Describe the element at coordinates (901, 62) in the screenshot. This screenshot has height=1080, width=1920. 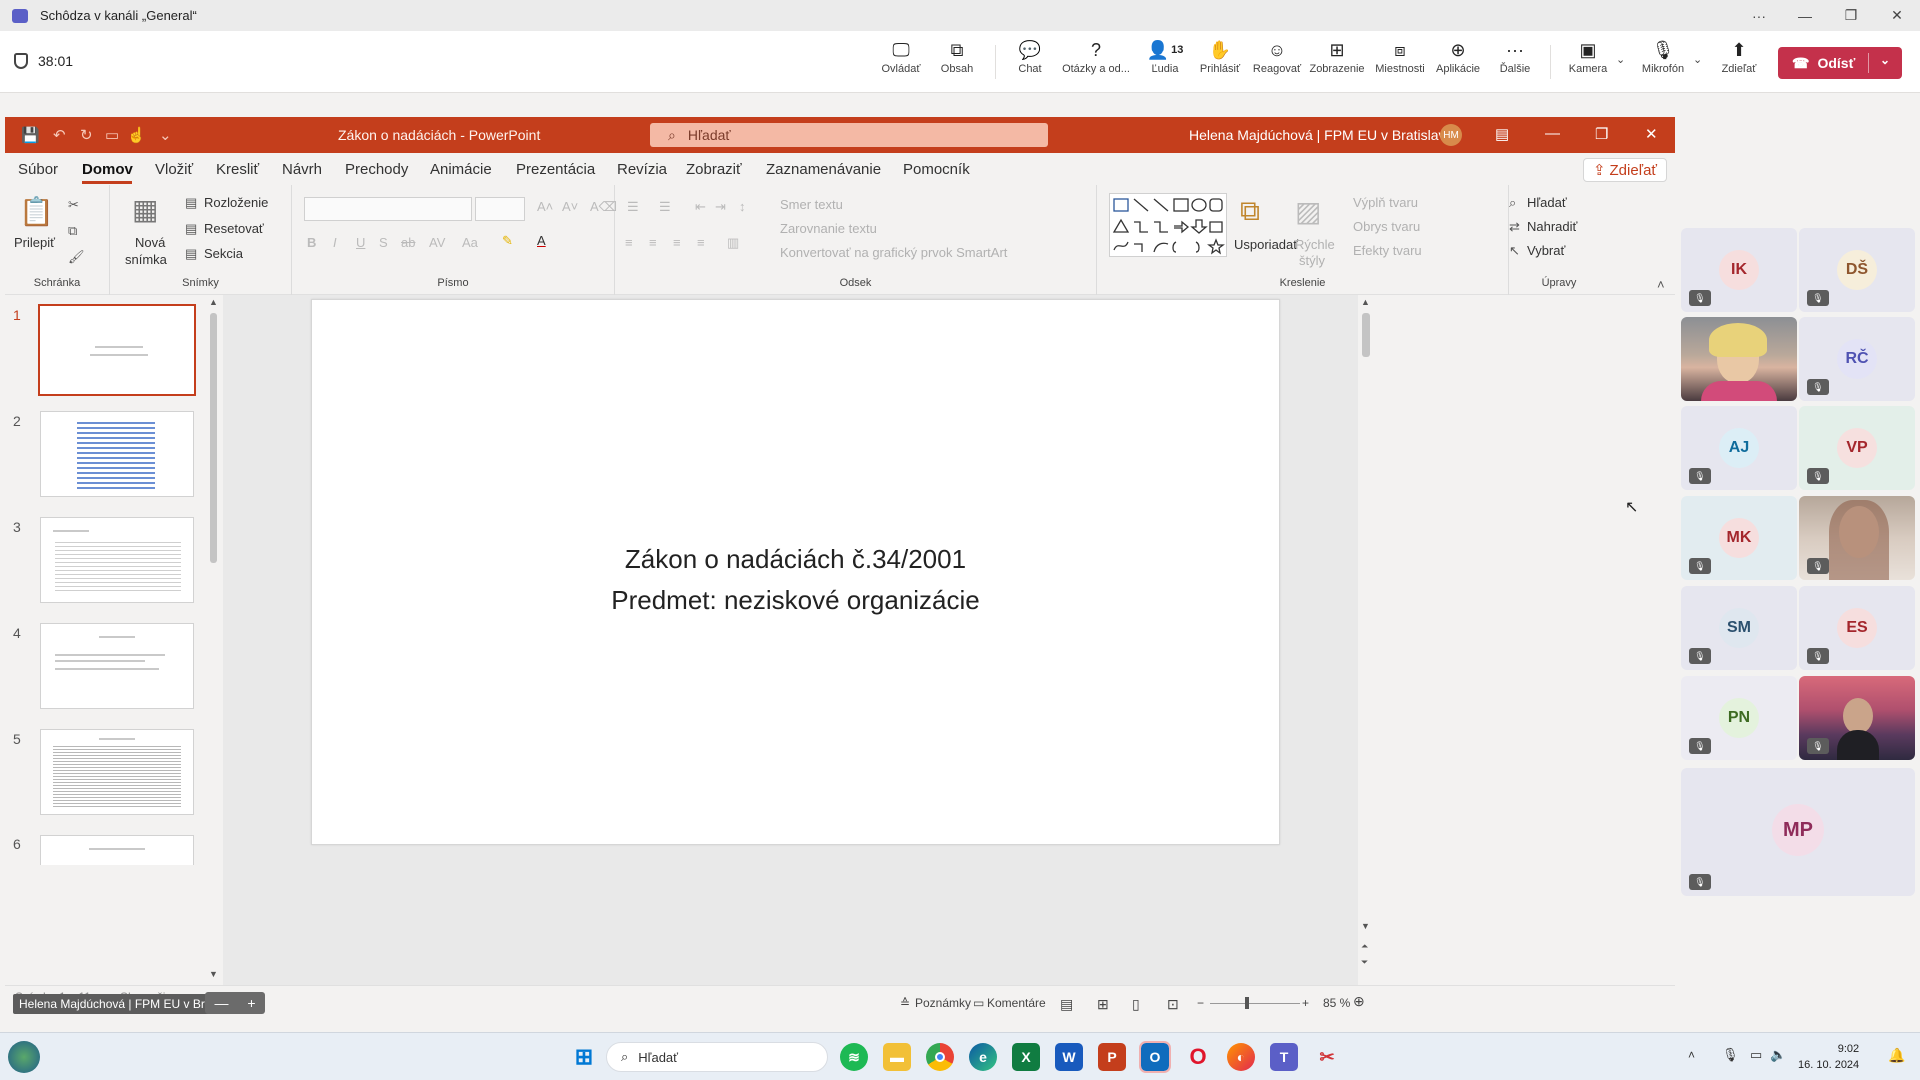
I see `control-button: 🖵 Ovládať` at that location.